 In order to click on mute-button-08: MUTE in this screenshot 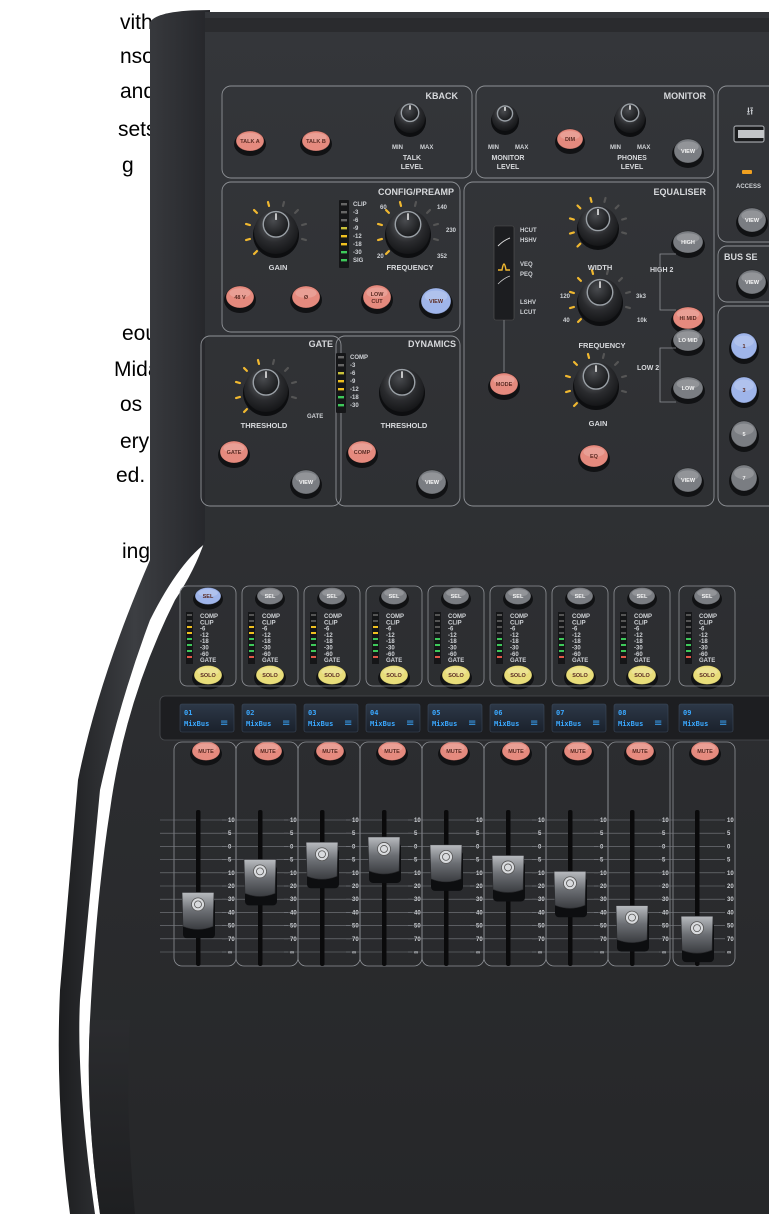, I will do `click(640, 753)`.